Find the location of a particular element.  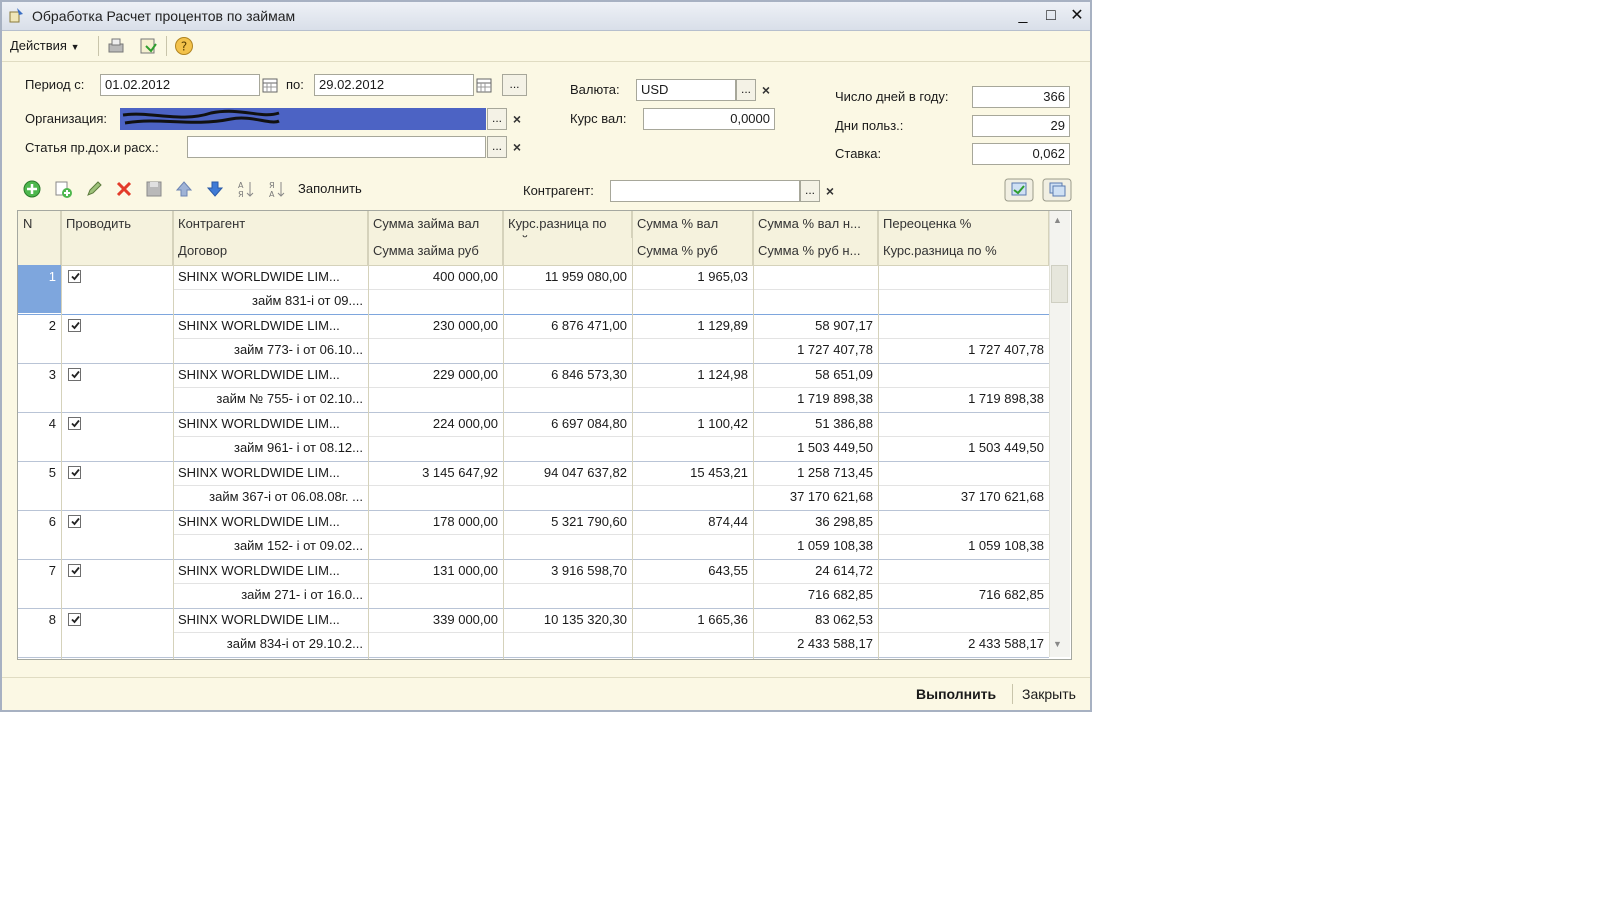

interest-exchange-diff-cell: 2 433 588,17 is located at coordinates (963, 644).